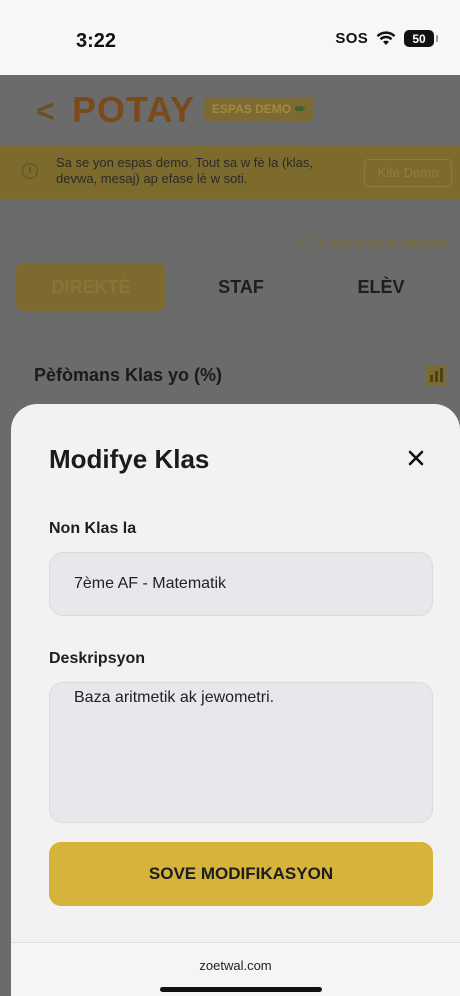 The image size is (460, 996). What do you see at coordinates (408, 173) in the screenshot?
I see `exit-demo-button: Kite Demo` at bounding box center [408, 173].